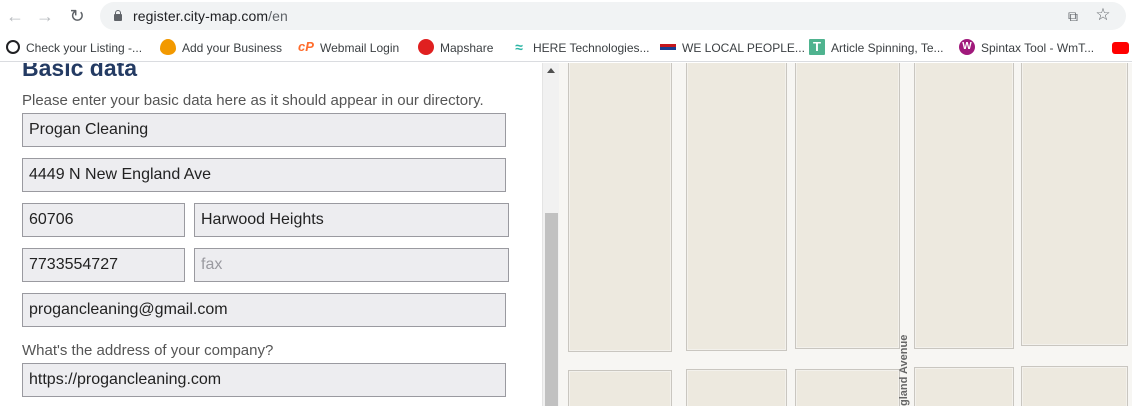 The height and width of the screenshot is (406, 1132). I want to click on mapshare-icon, so click(426, 46).